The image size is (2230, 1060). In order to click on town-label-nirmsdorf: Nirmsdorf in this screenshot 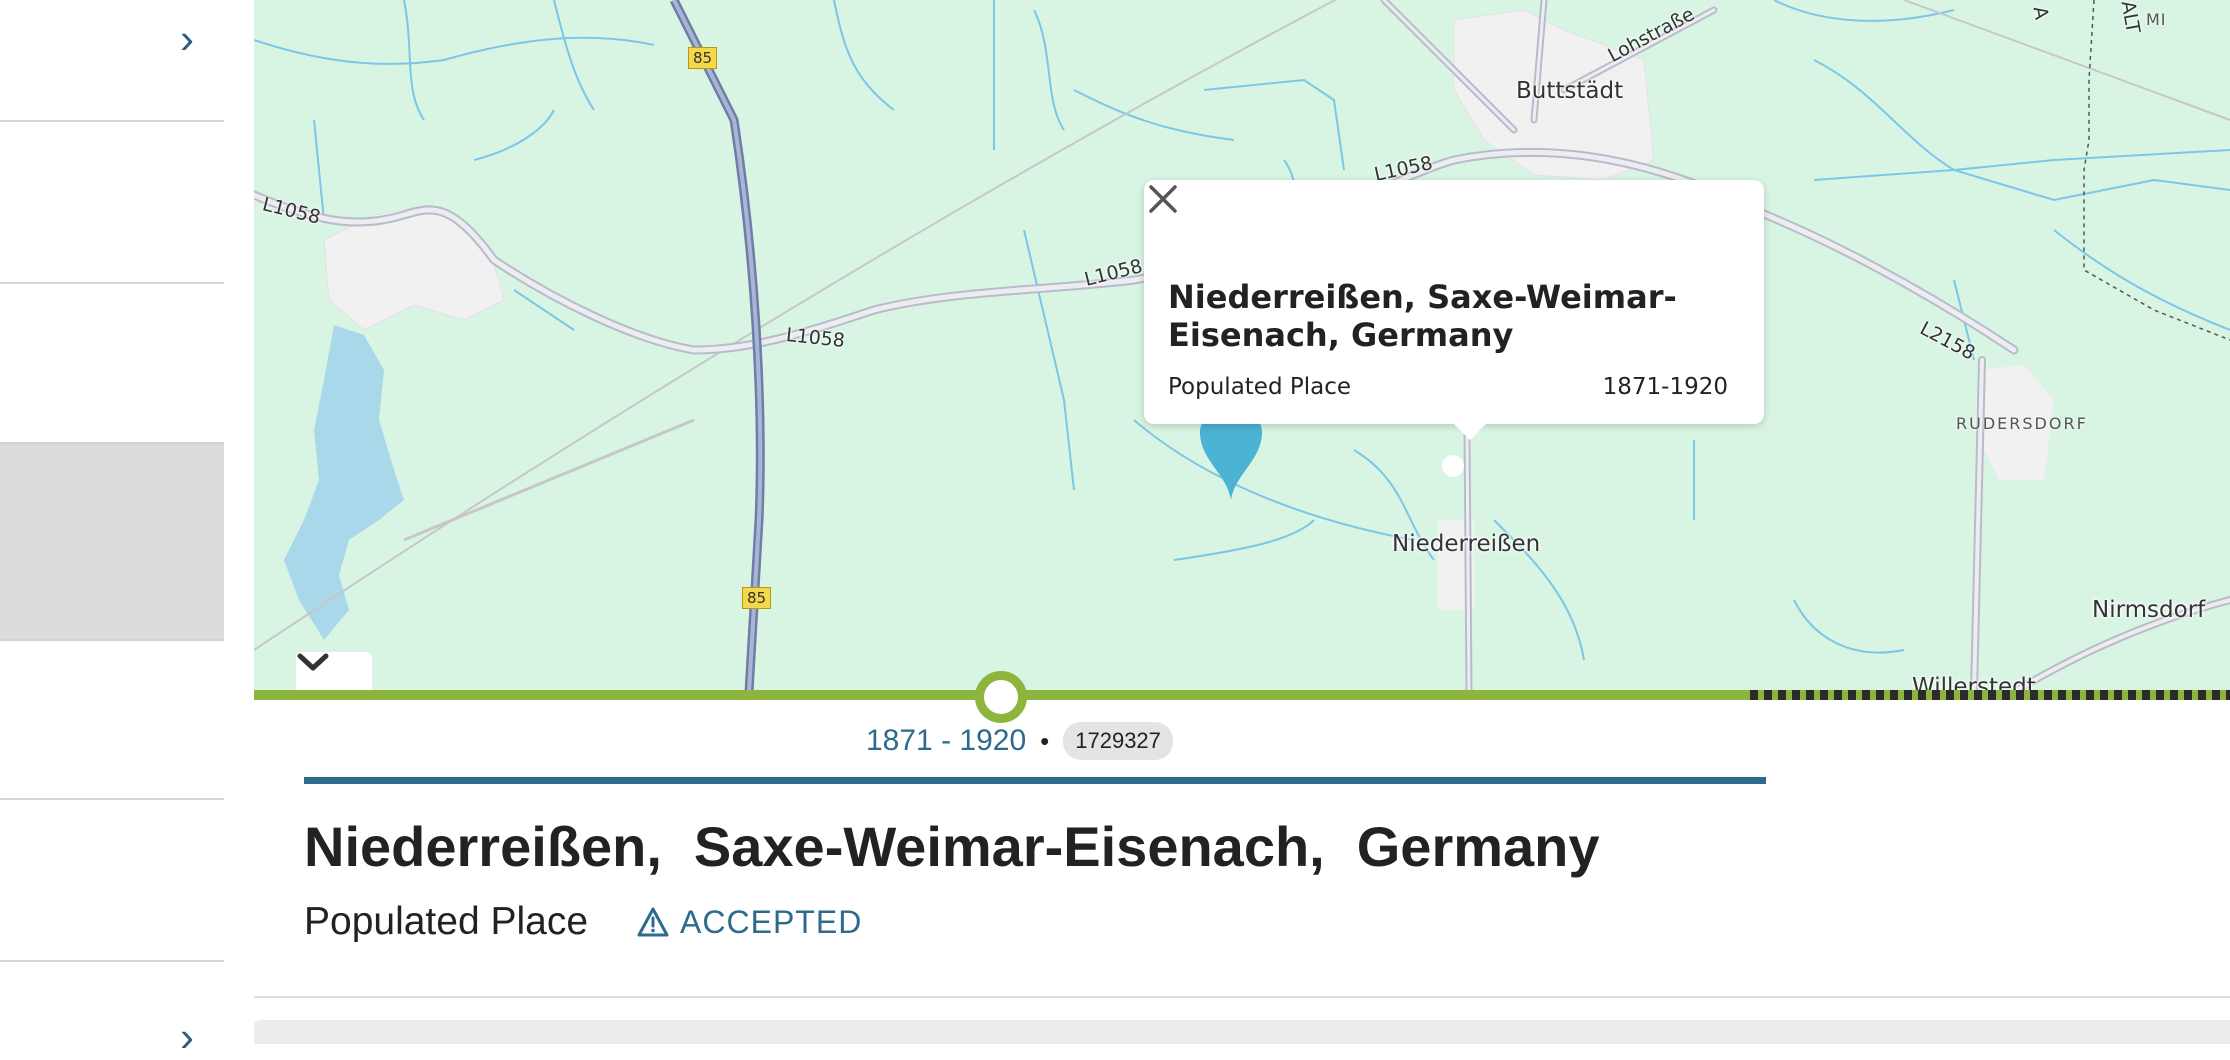, I will do `click(2149, 610)`.